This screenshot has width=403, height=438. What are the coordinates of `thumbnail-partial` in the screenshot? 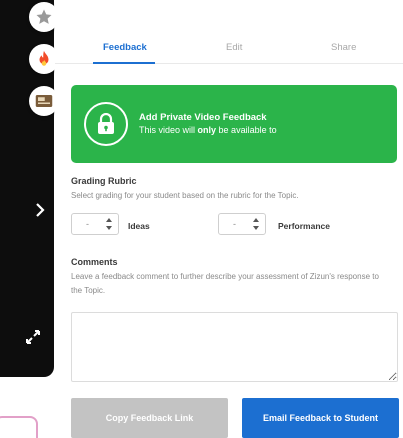 It's located at (19, 427).